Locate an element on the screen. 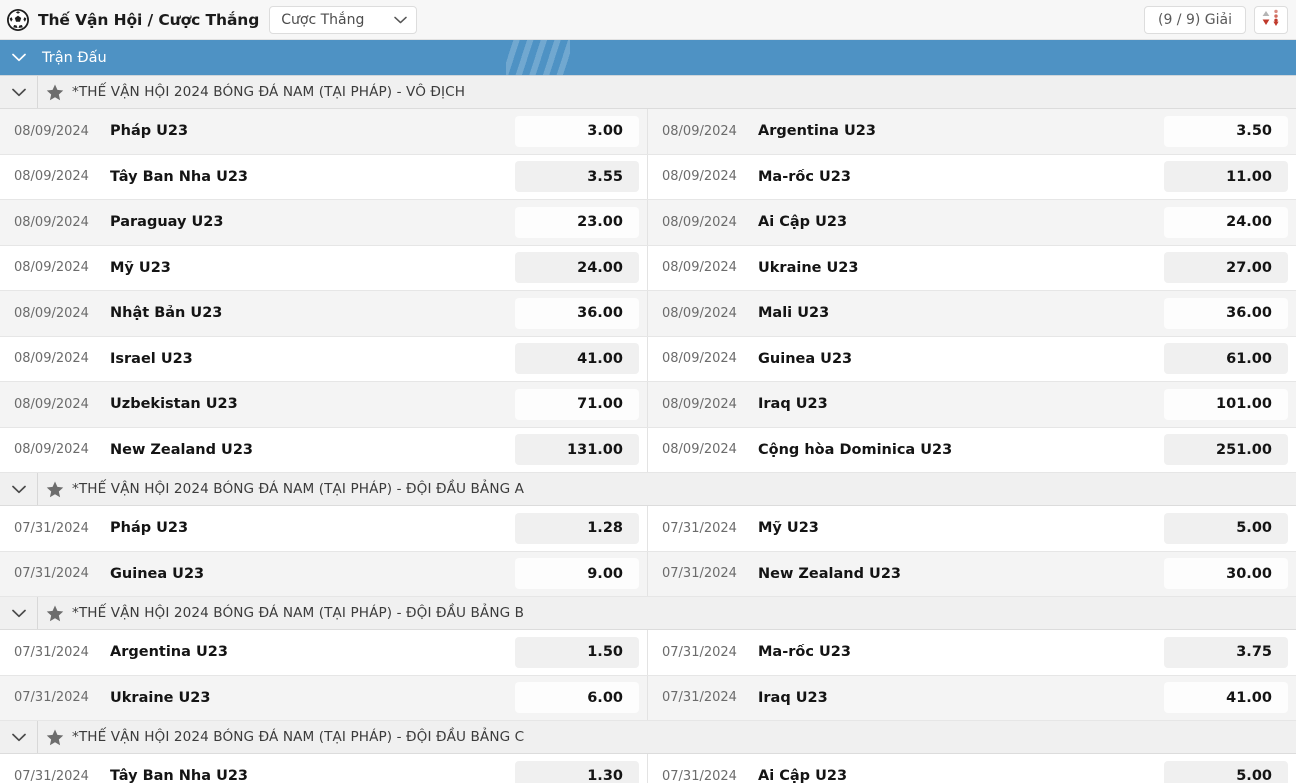  match-cell-right: 08/09/2024 Iraq U23 101.00 is located at coordinates (972, 404).